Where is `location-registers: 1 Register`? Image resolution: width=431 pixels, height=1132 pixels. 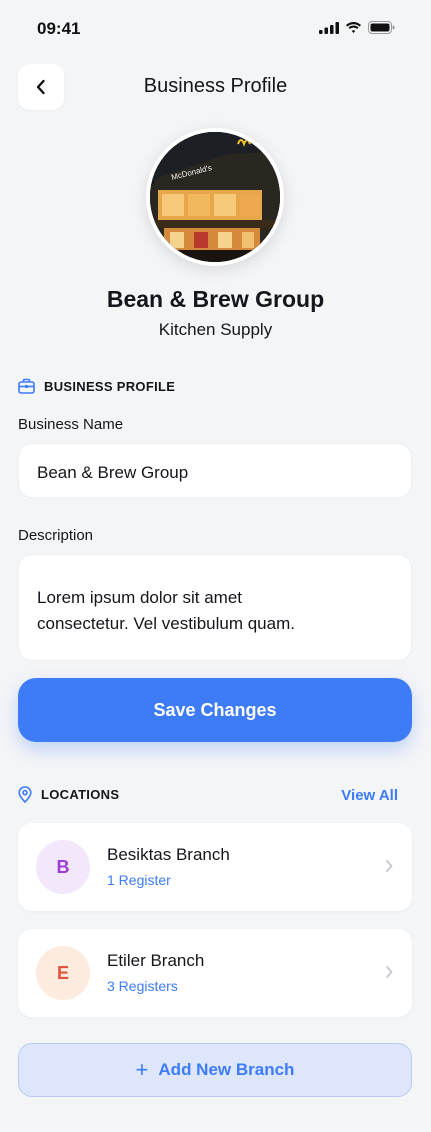
location-registers: 1 Register is located at coordinates (139, 880).